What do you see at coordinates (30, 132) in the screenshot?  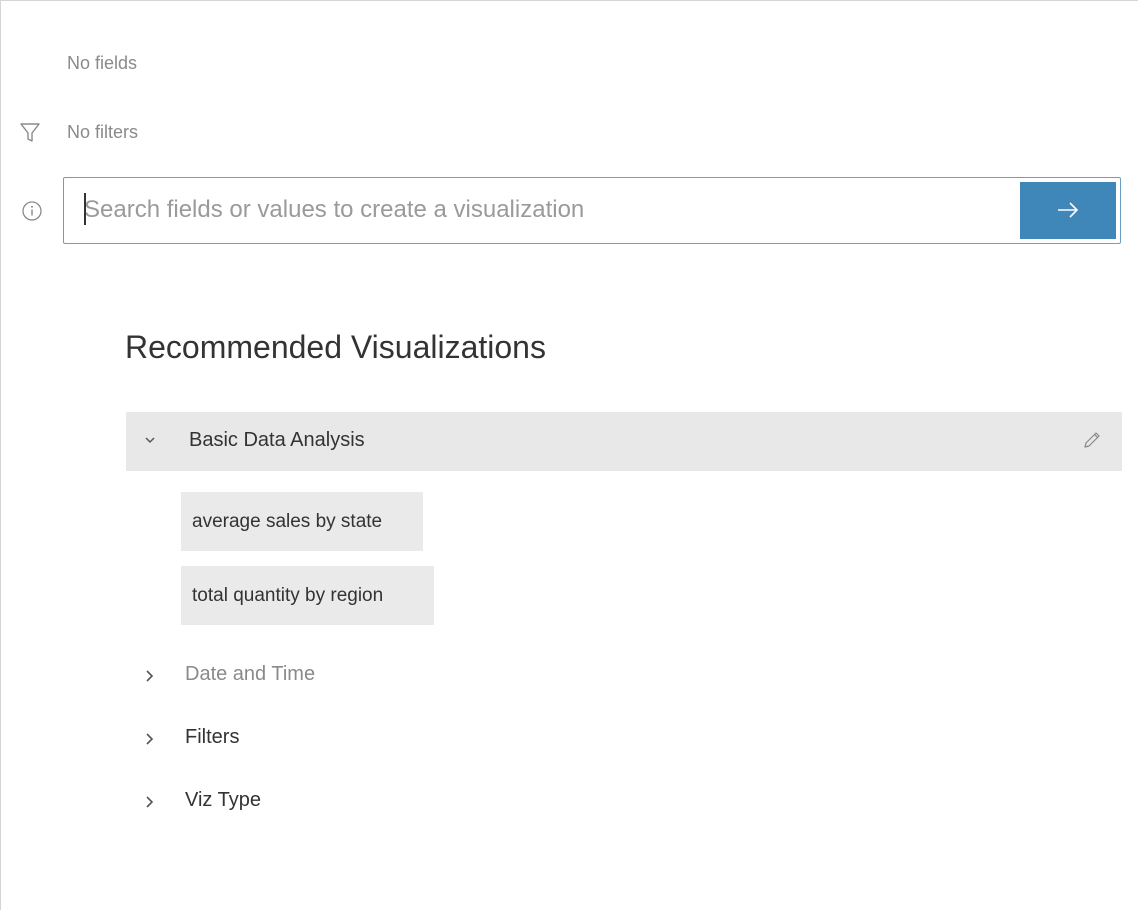 I see `filter-icon` at bounding box center [30, 132].